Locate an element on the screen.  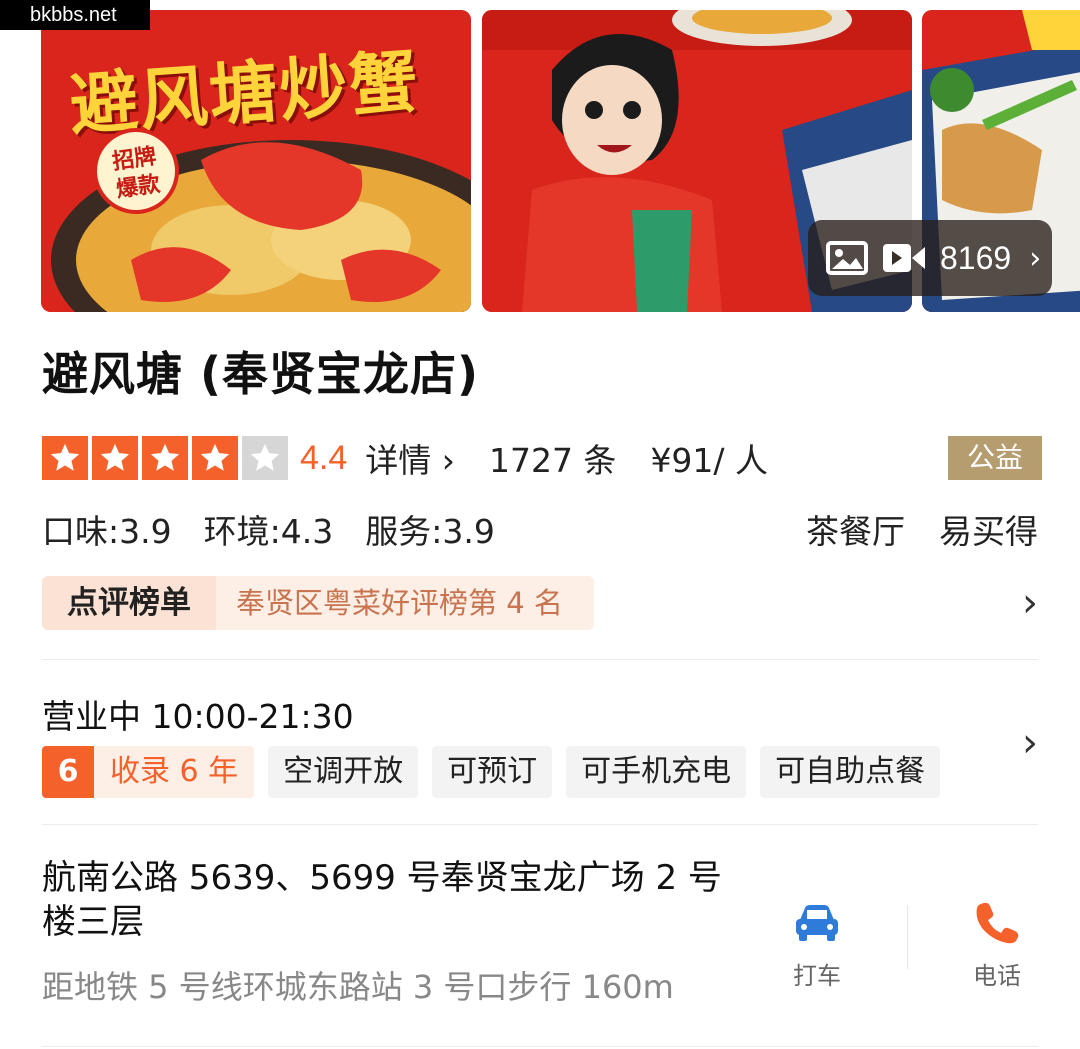
hours-chevron-right-icon: › is located at coordinates (1030, 743).